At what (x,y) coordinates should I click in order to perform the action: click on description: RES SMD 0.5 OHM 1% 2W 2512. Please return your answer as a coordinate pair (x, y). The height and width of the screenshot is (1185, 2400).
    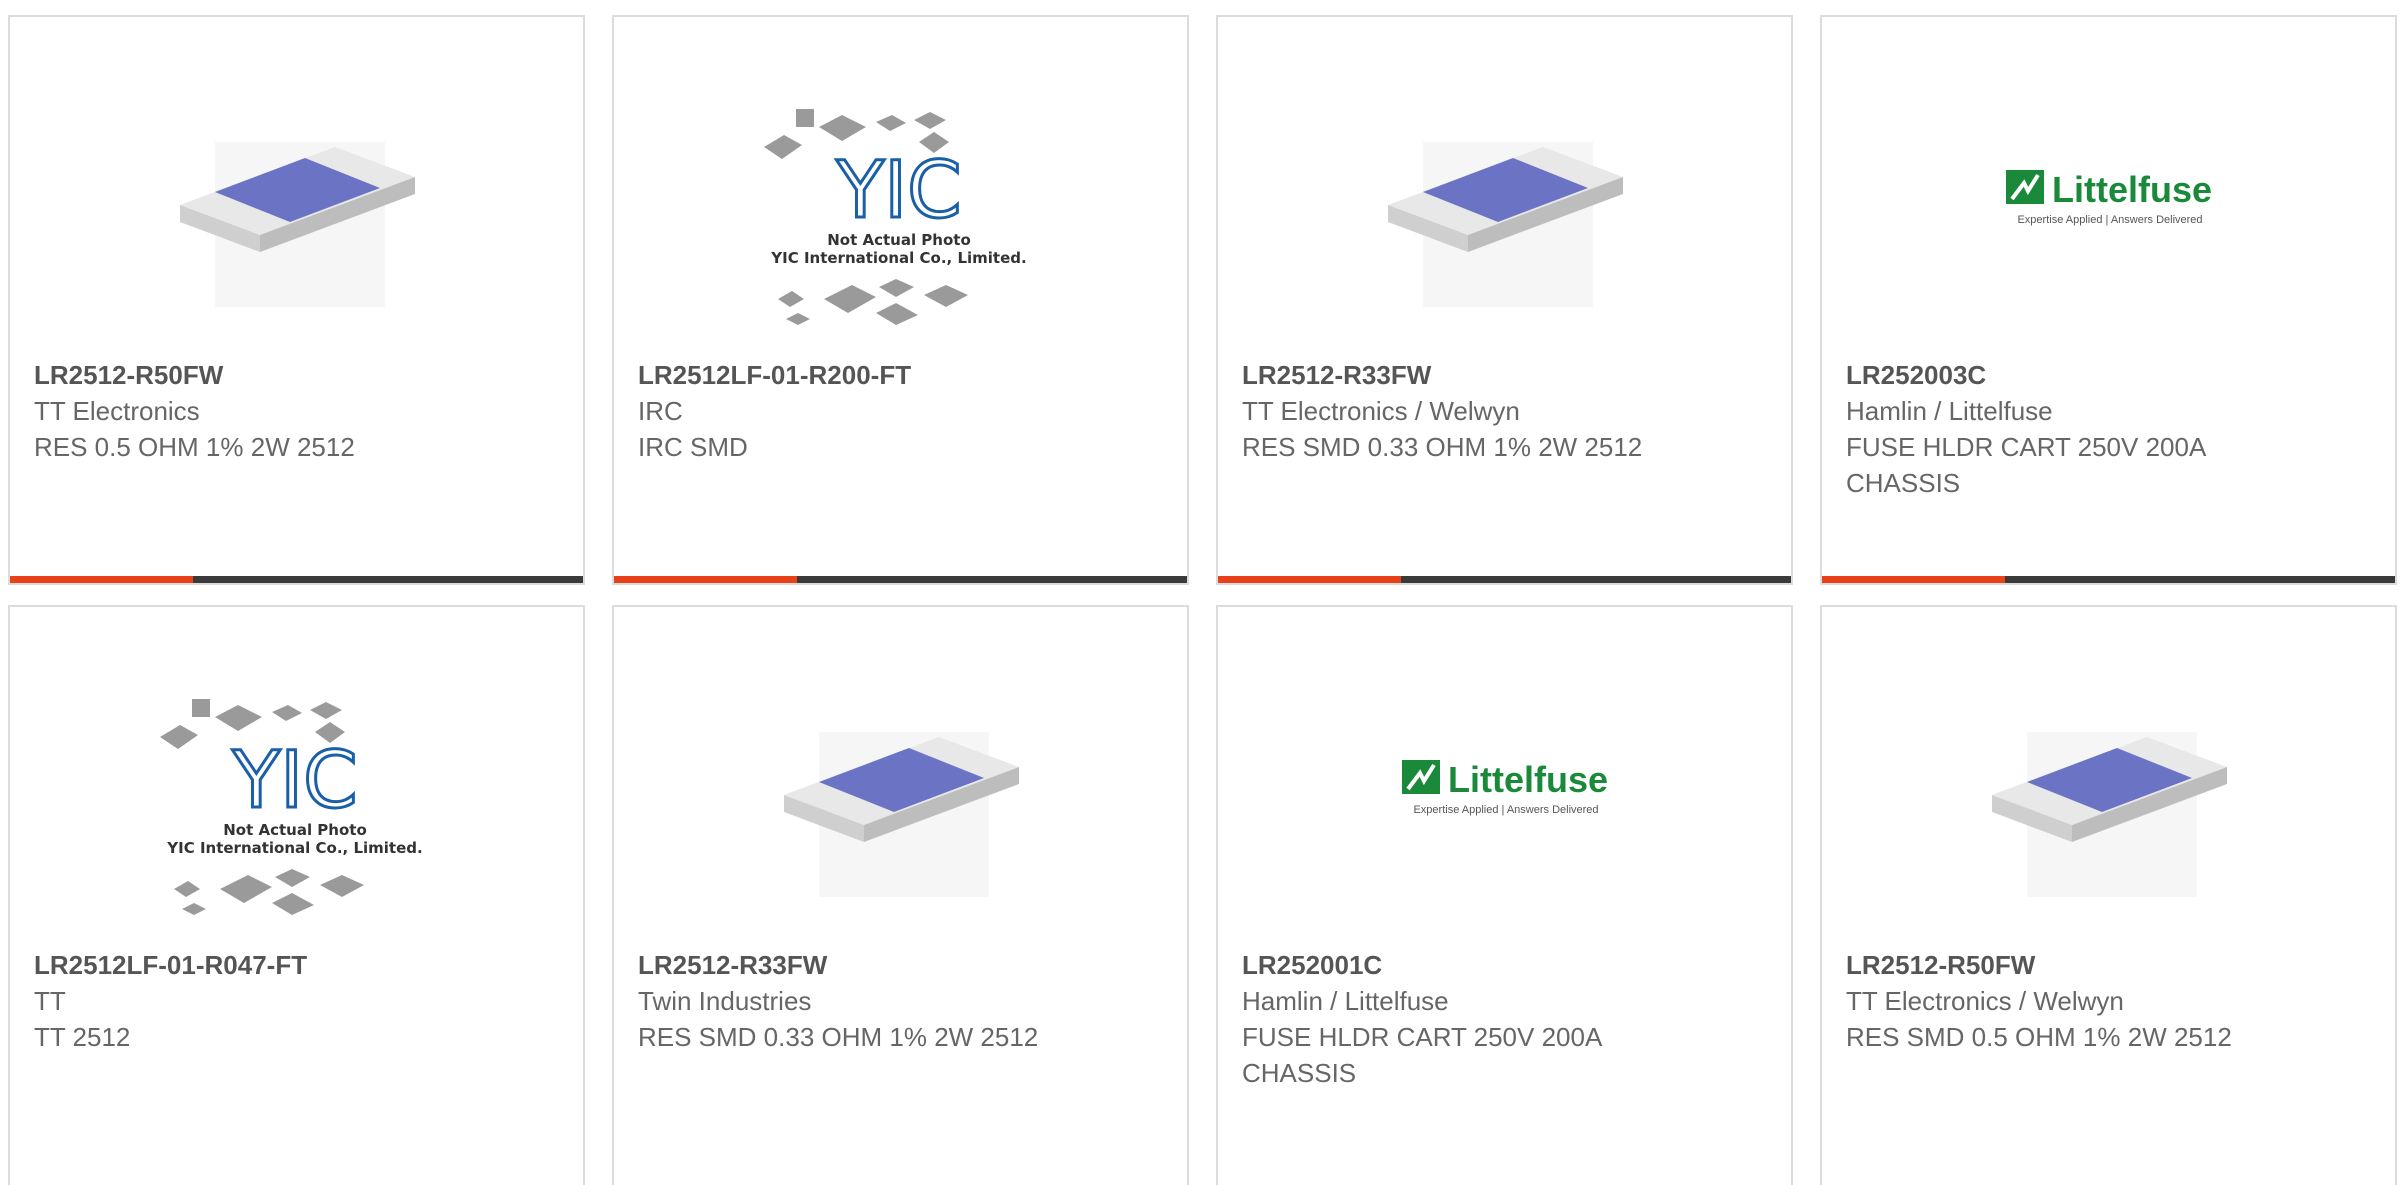
    Looking at the image, I should click on (2039, 1037).